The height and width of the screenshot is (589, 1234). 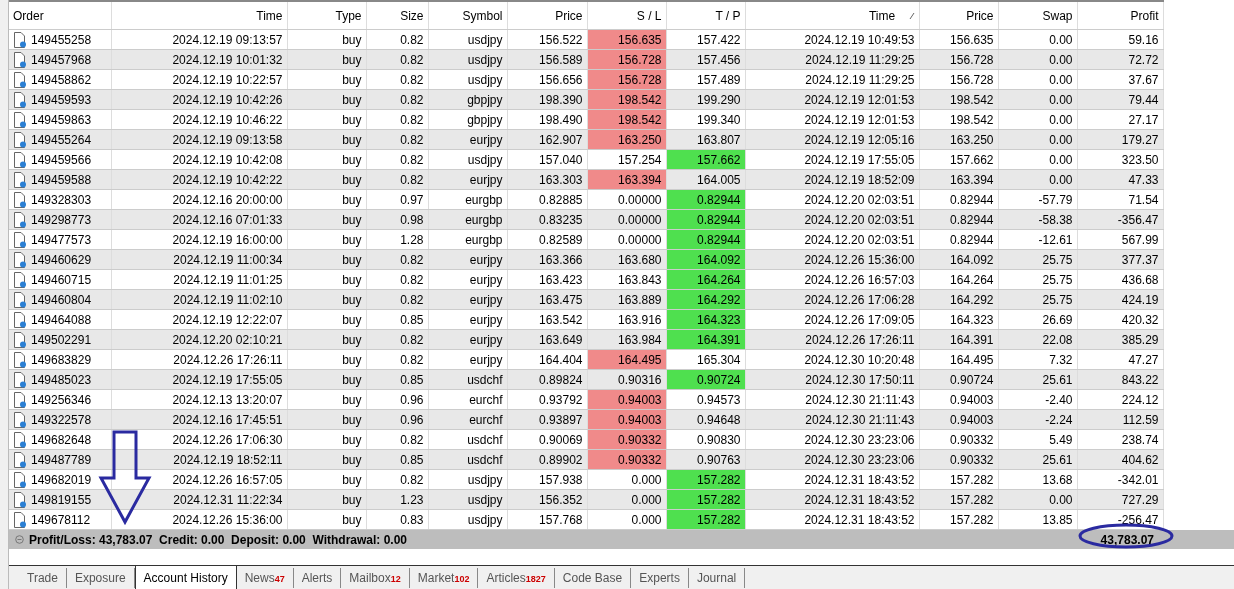 What do you see at coordinates (547, 79) in the screenshot?
I see `table-cell: 156.656` at bounding box center [547, 79].